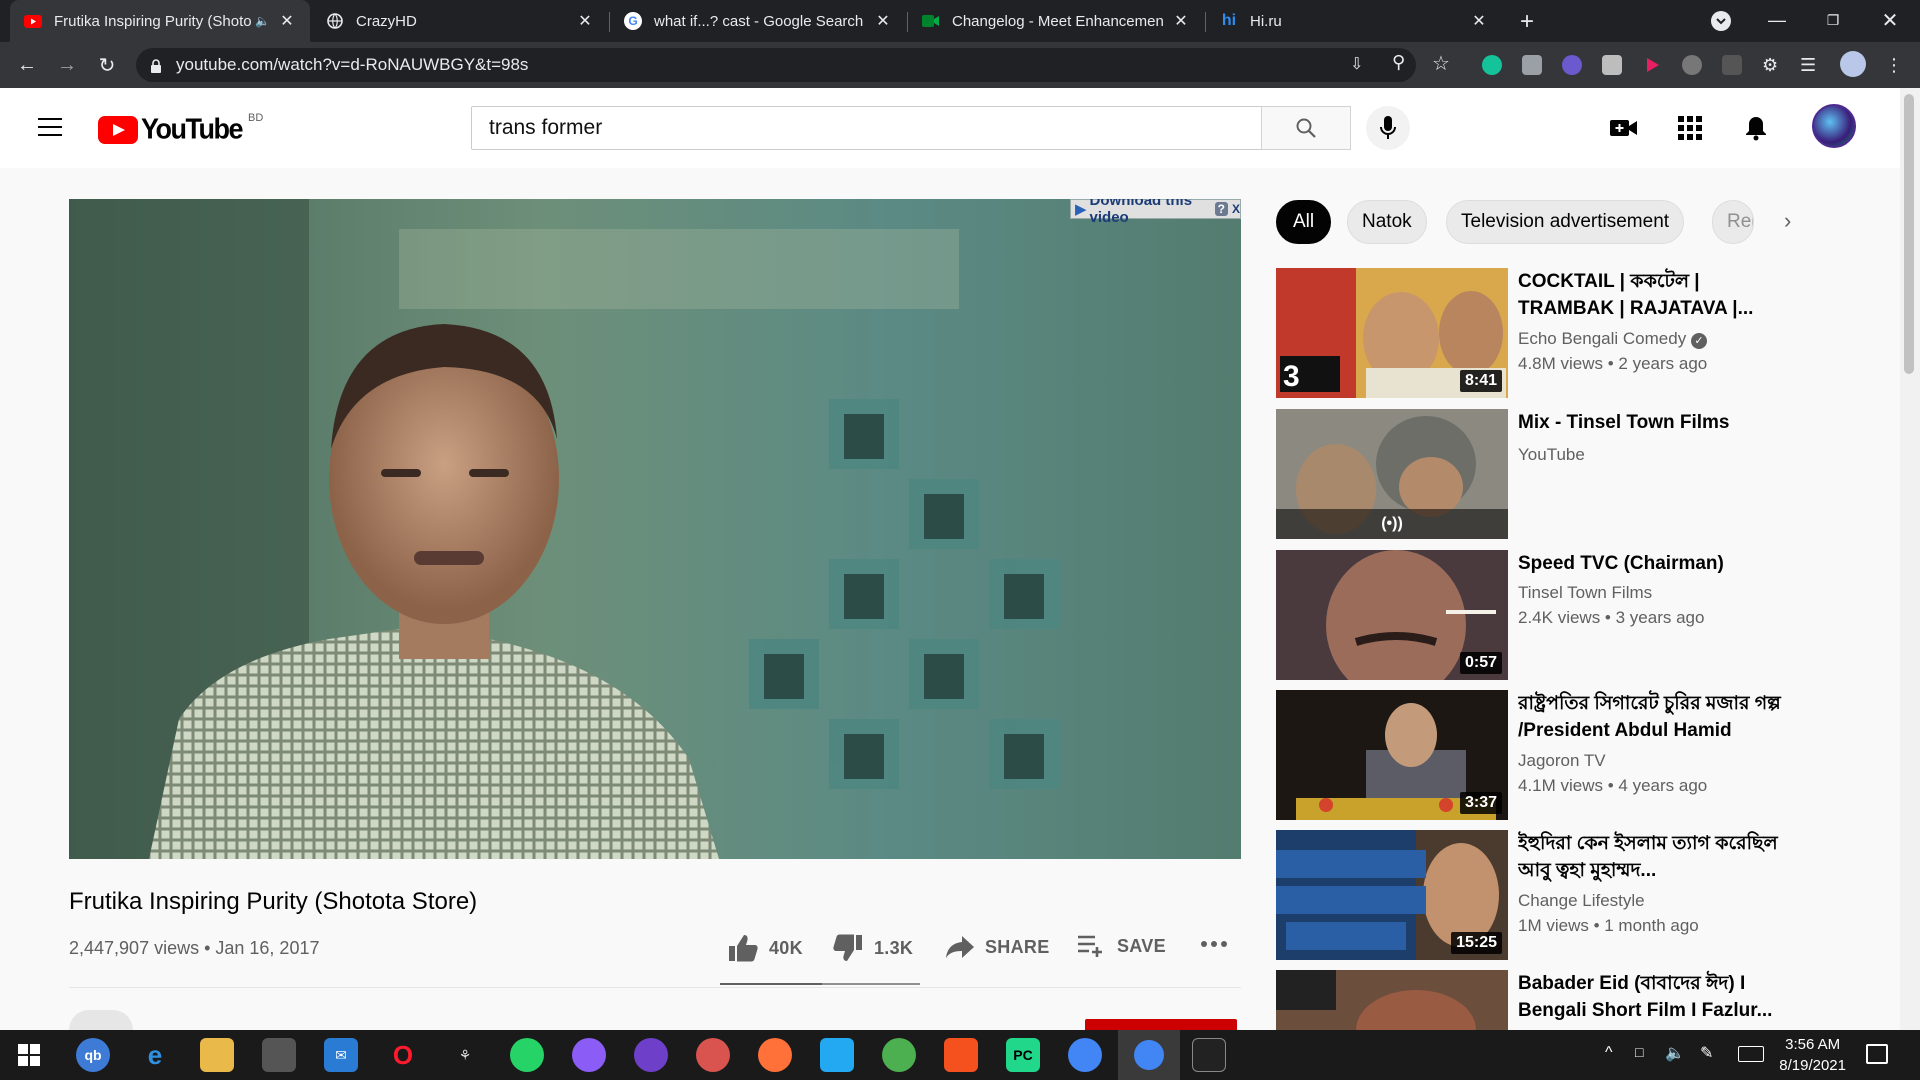 The width and height of the screenshot is (1920, 1080). I want to click on vscode-icon, so click(837, 1055).